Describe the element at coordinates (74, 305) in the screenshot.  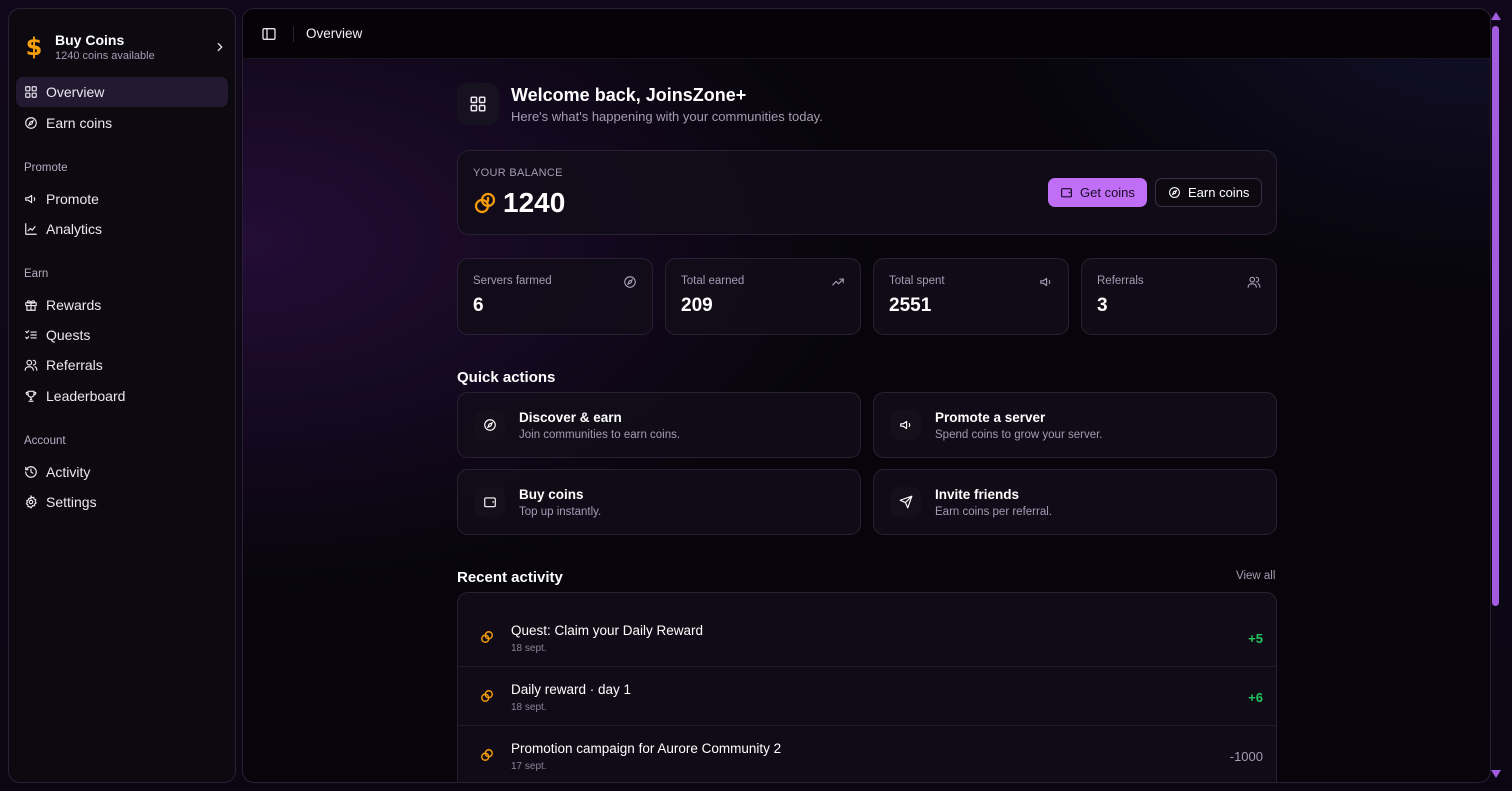
I see `sidebar-item-label: Rewards` at that location.